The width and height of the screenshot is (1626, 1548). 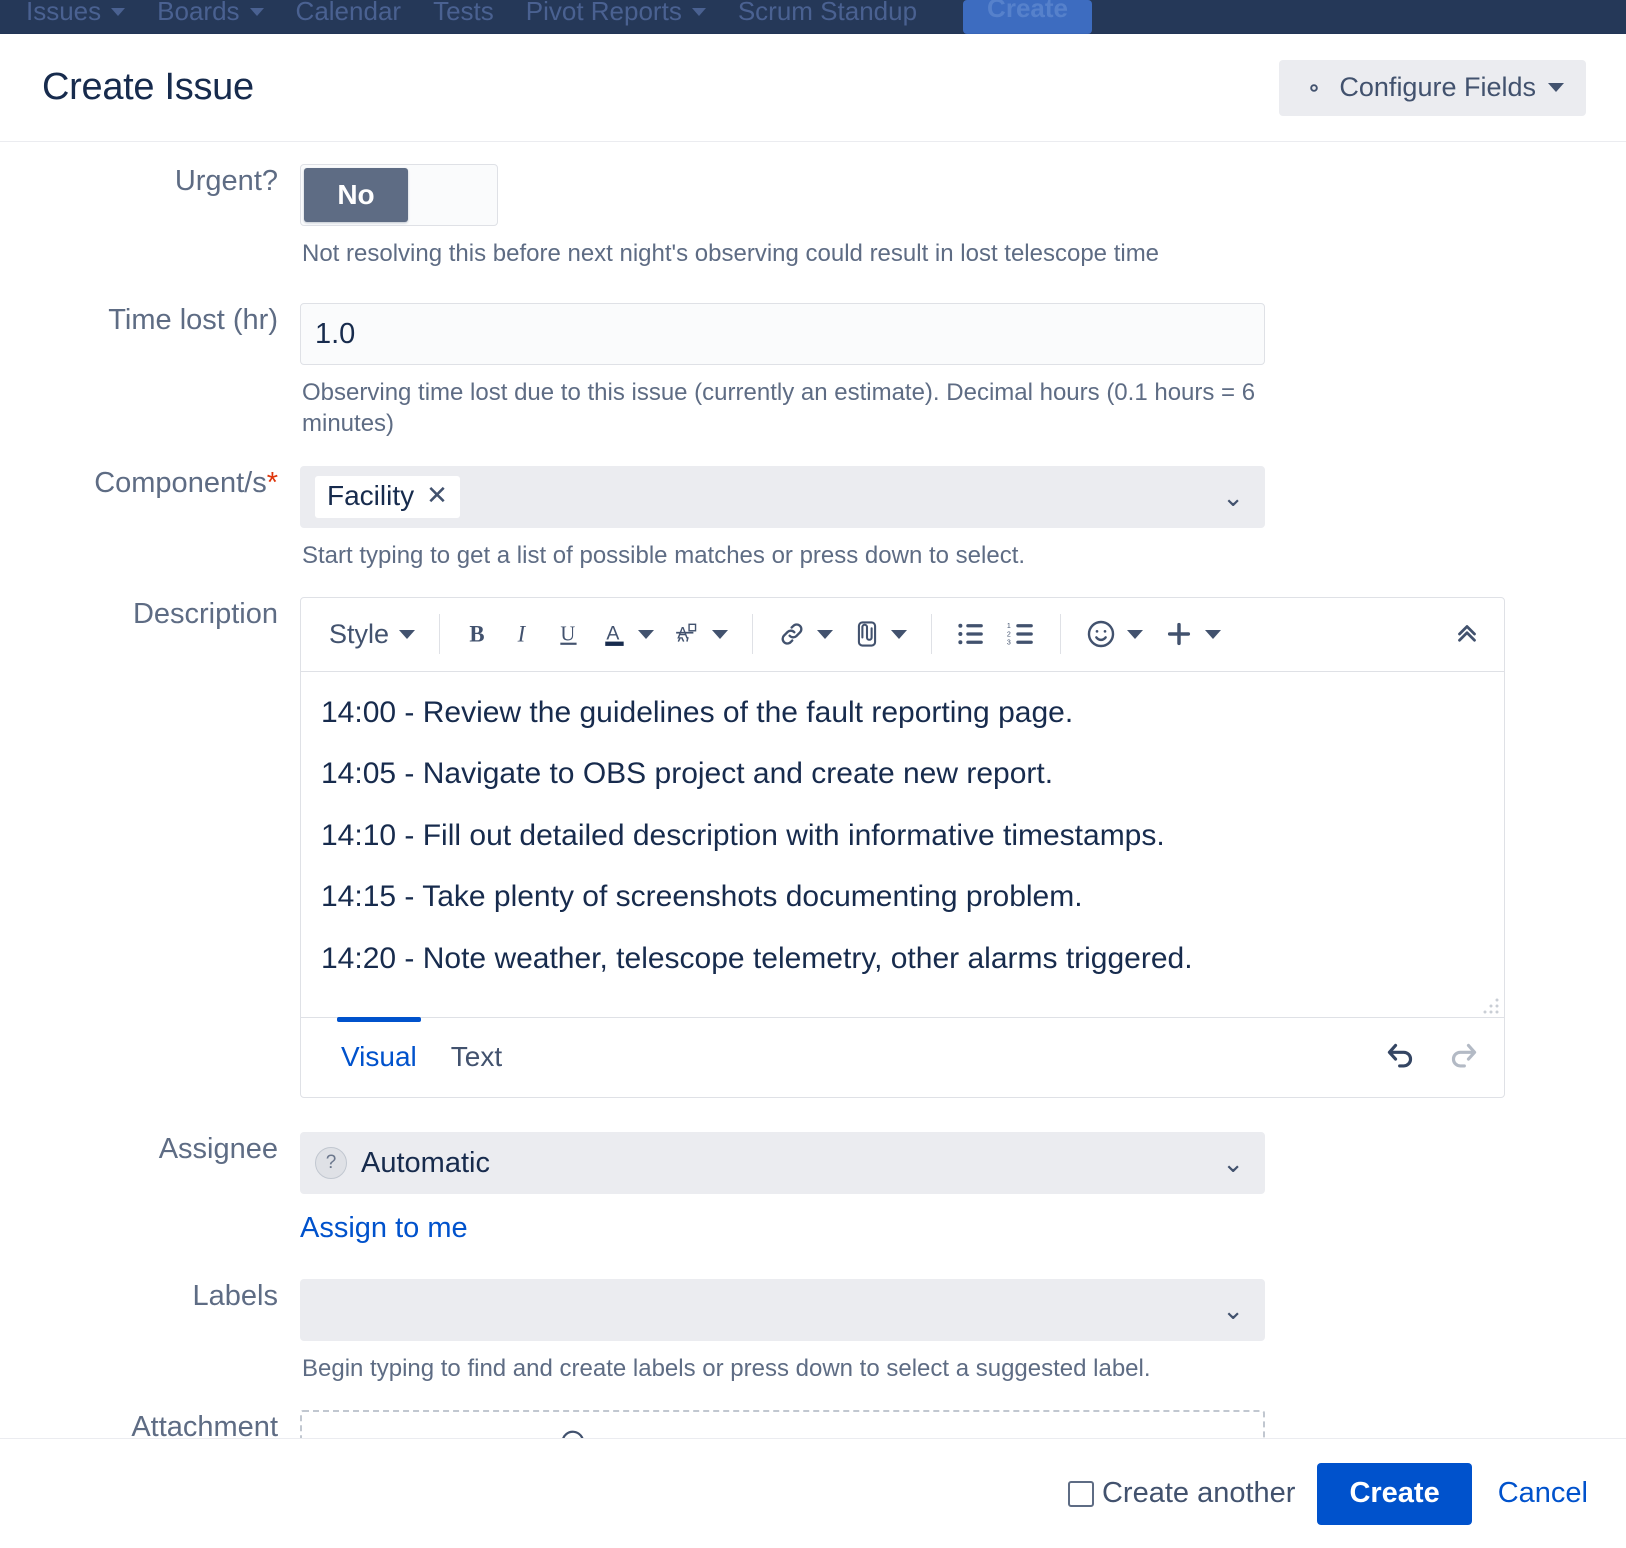 I want to click on style-dropdown: Style, so click(x=372, y=634).